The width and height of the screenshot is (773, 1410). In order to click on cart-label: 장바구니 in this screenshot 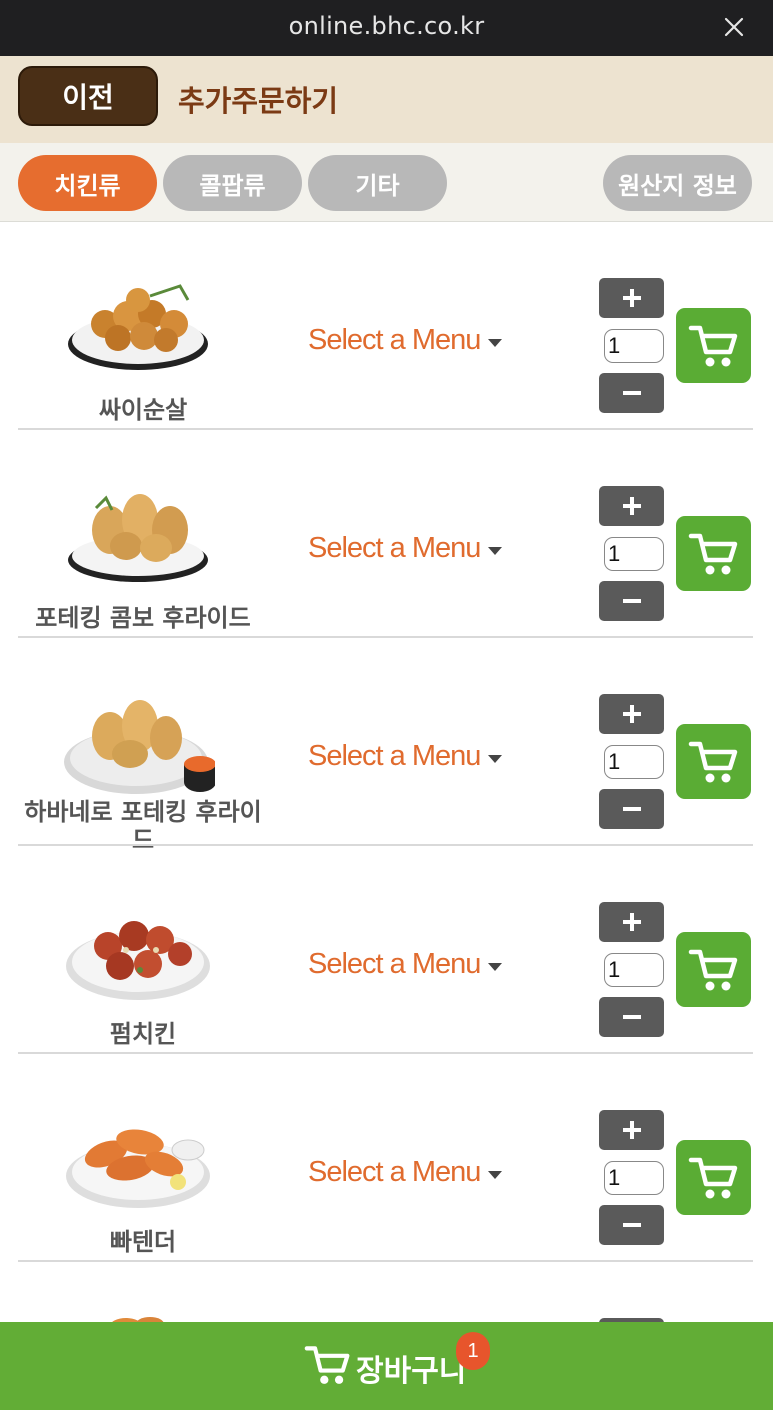, I will do `click(411, 1371)`.